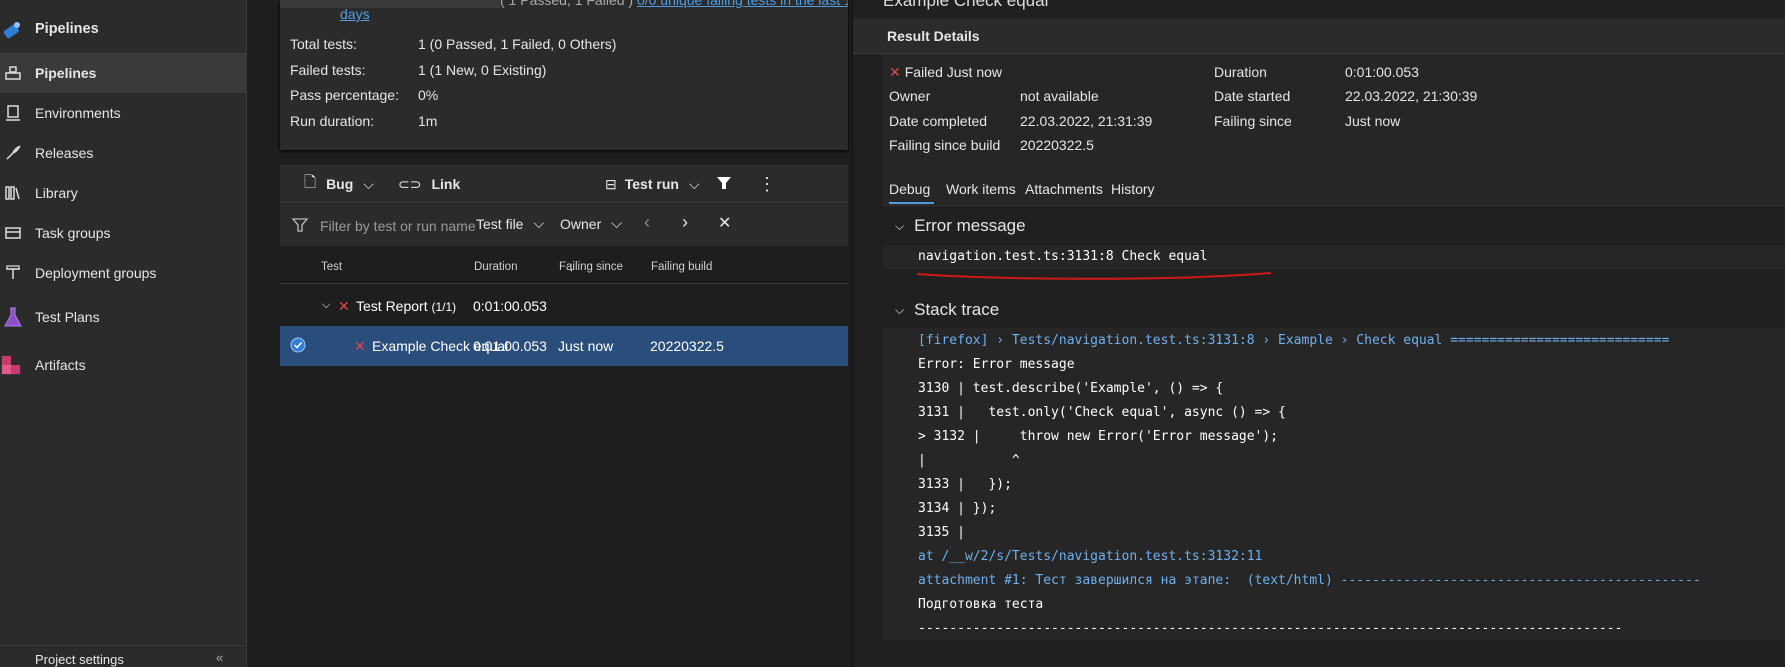  I want to click on environments-icon, so click(13, 113).